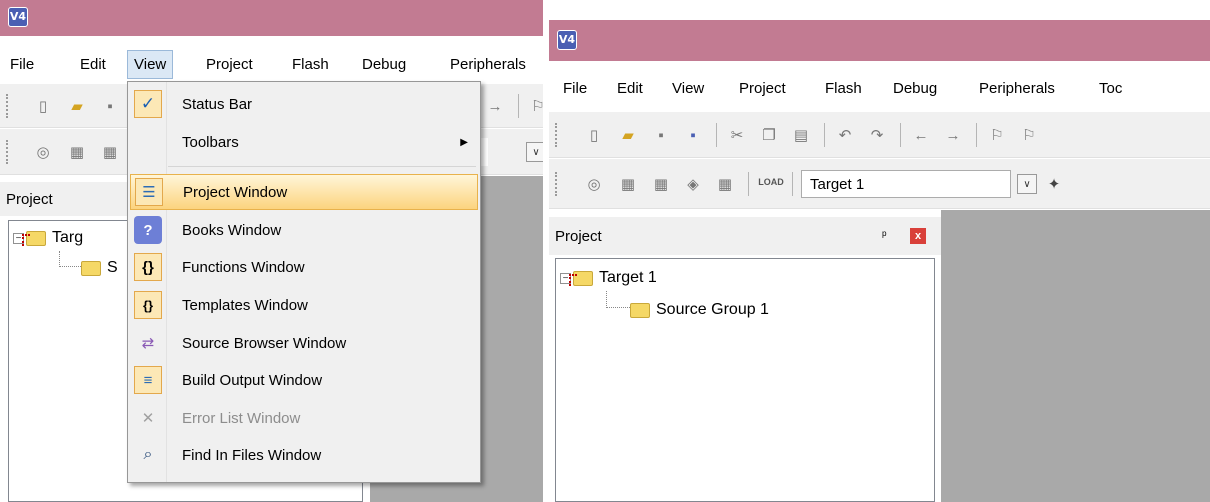 This screenshot has width=1210, height=502. I want to click on menu-item-label: Templates Window, so click(245, 305).